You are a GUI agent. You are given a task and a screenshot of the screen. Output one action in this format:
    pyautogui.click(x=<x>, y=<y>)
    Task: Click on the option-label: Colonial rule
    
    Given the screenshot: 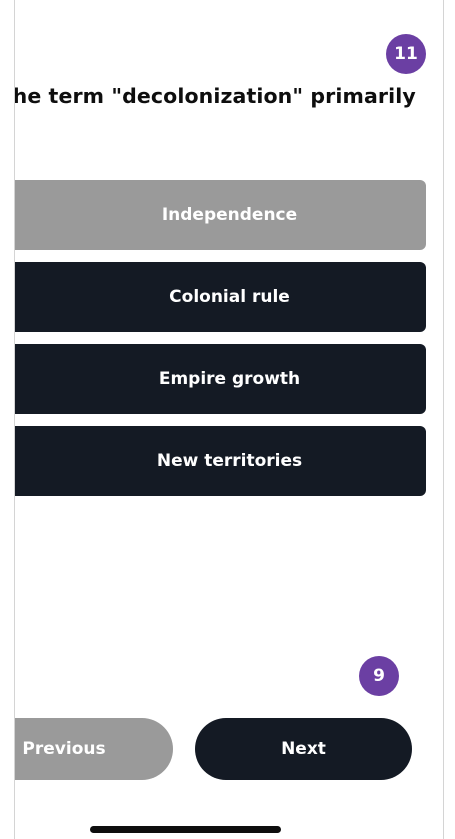 What is the action you would take?
    pyautogui.click(x=229, y=297)
    